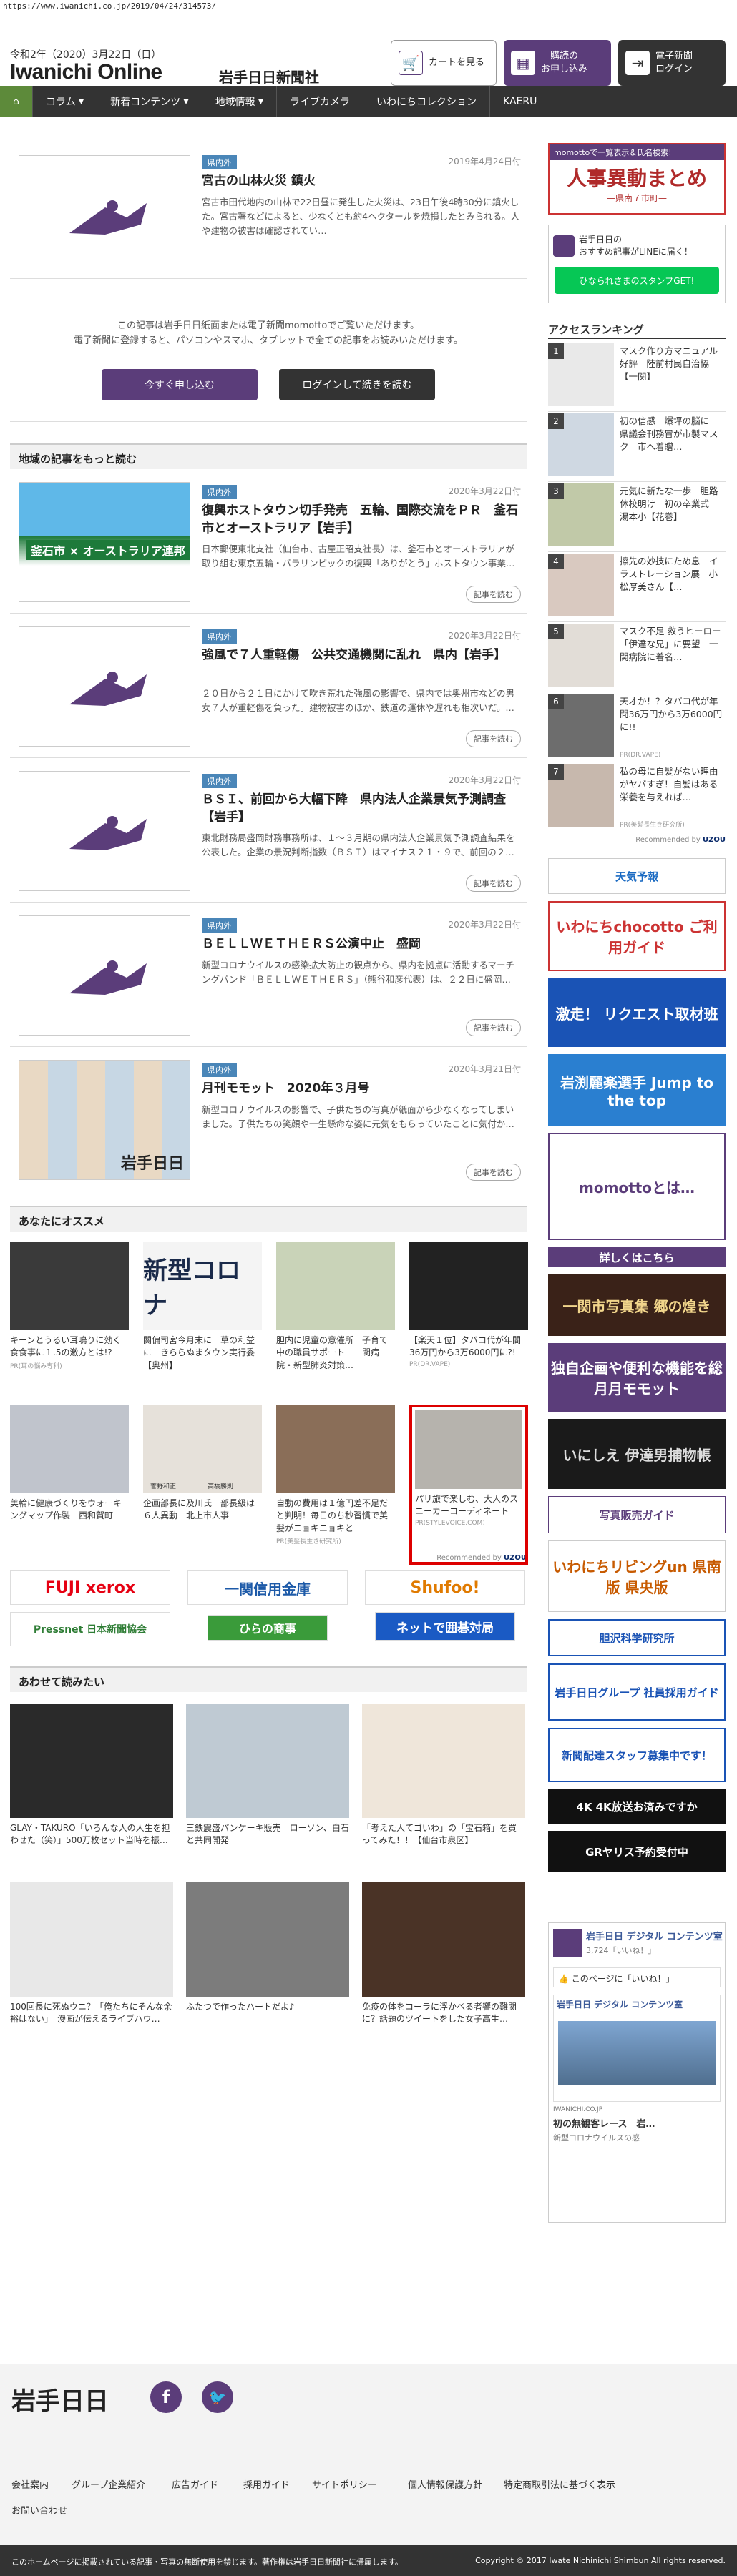 The width and height of the screenshot is (737, 2576). Describe the element at coordinates (90, 1588) in the screenshot. I see `sponsor-fujixerox: FUJI xerox` at that location.